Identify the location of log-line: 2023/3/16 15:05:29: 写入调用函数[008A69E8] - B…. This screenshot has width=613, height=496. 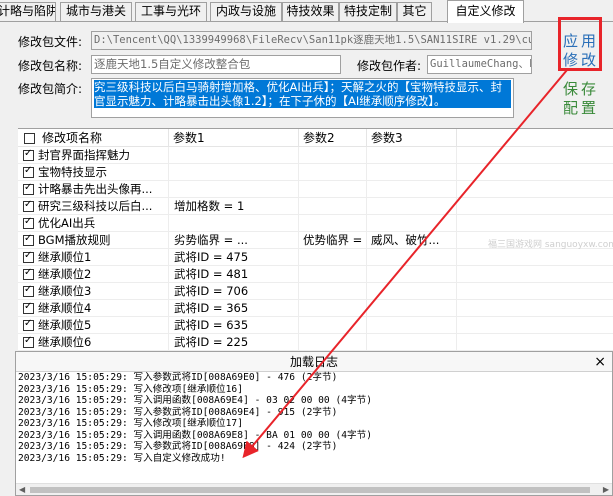
(195, 435).